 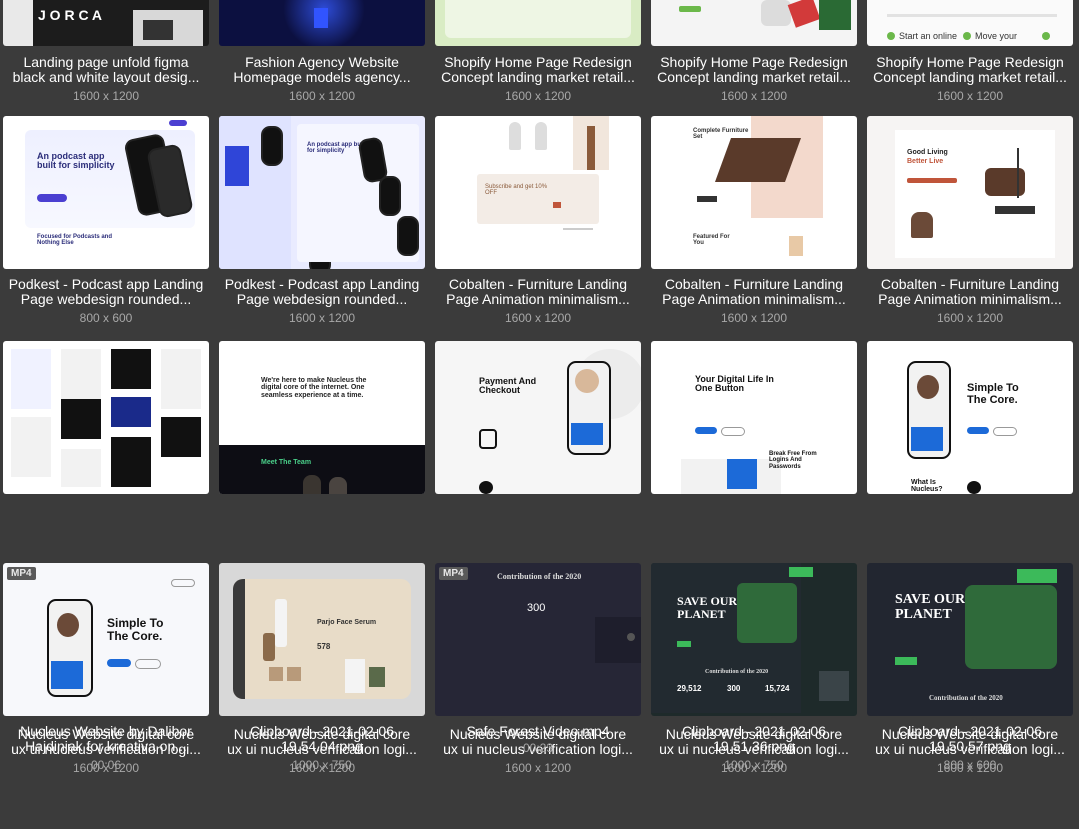 I want to click on thumbnail-title: Your Digital Life In One Button, so click(x=734, y=384).